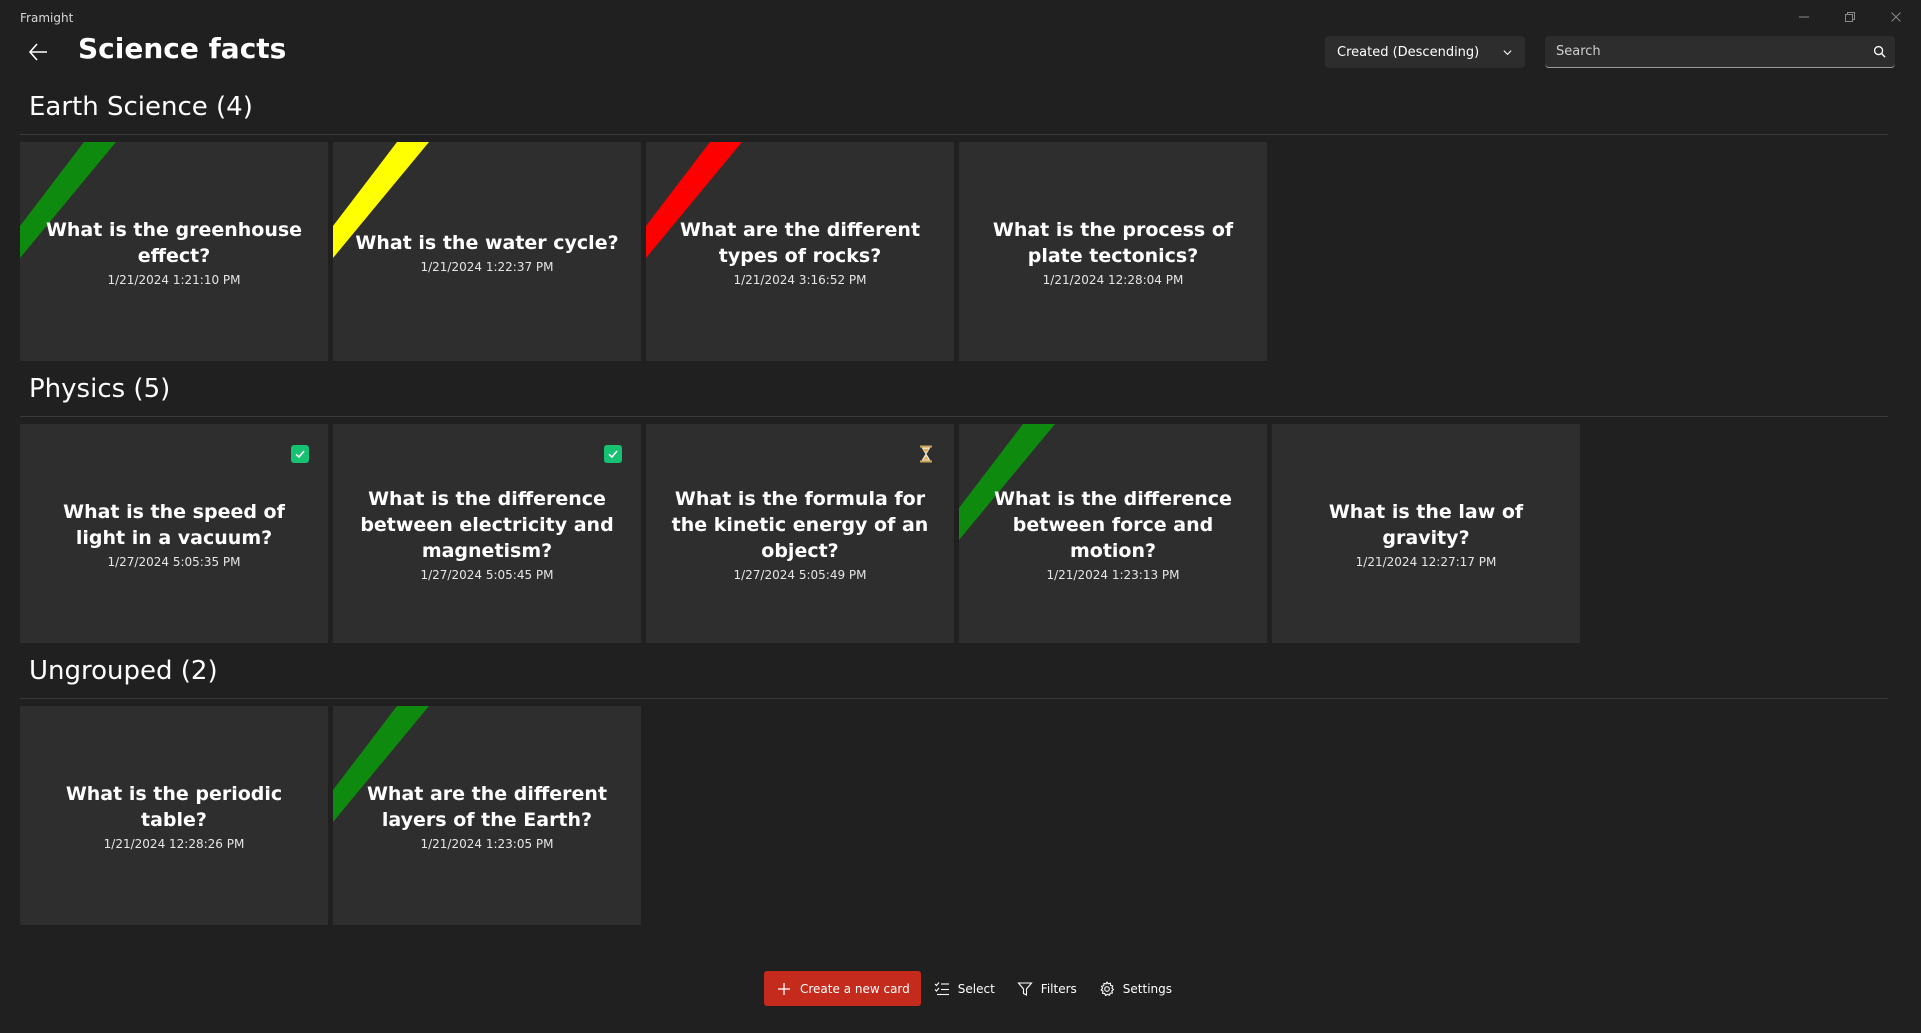 The image size is (1921, 1033). I want to click on card-question: What is the greenhouse effect?, so click(174, 242).